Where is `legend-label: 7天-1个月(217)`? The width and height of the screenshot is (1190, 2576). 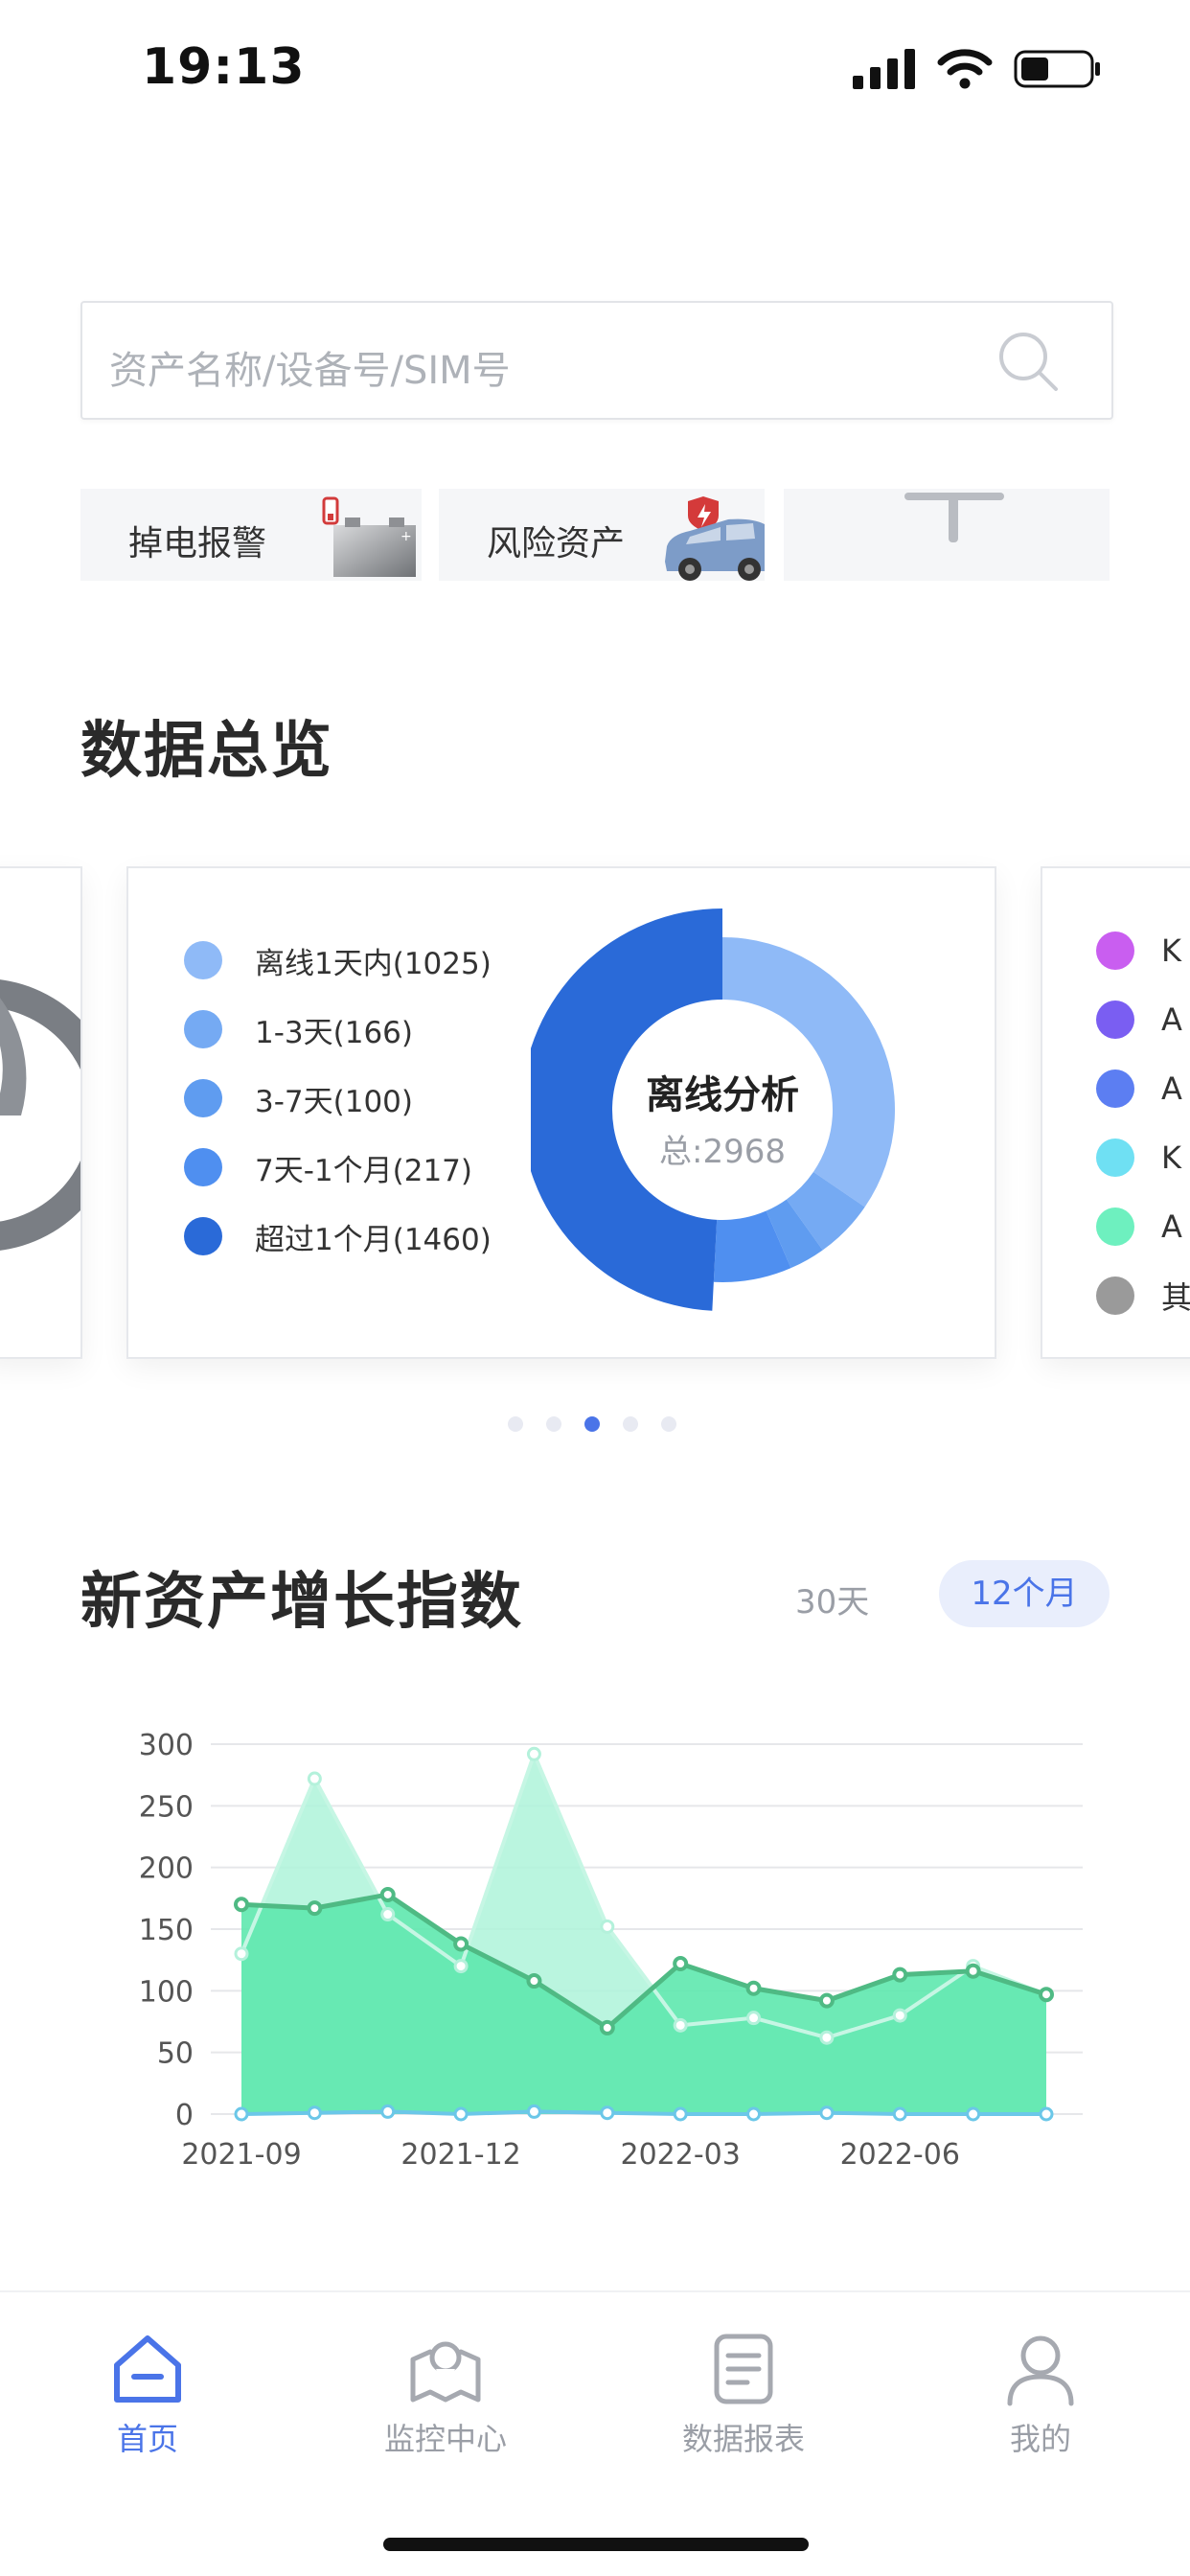
legend-label: 7天-1个月(217) is located at coordinates (364, 1170).